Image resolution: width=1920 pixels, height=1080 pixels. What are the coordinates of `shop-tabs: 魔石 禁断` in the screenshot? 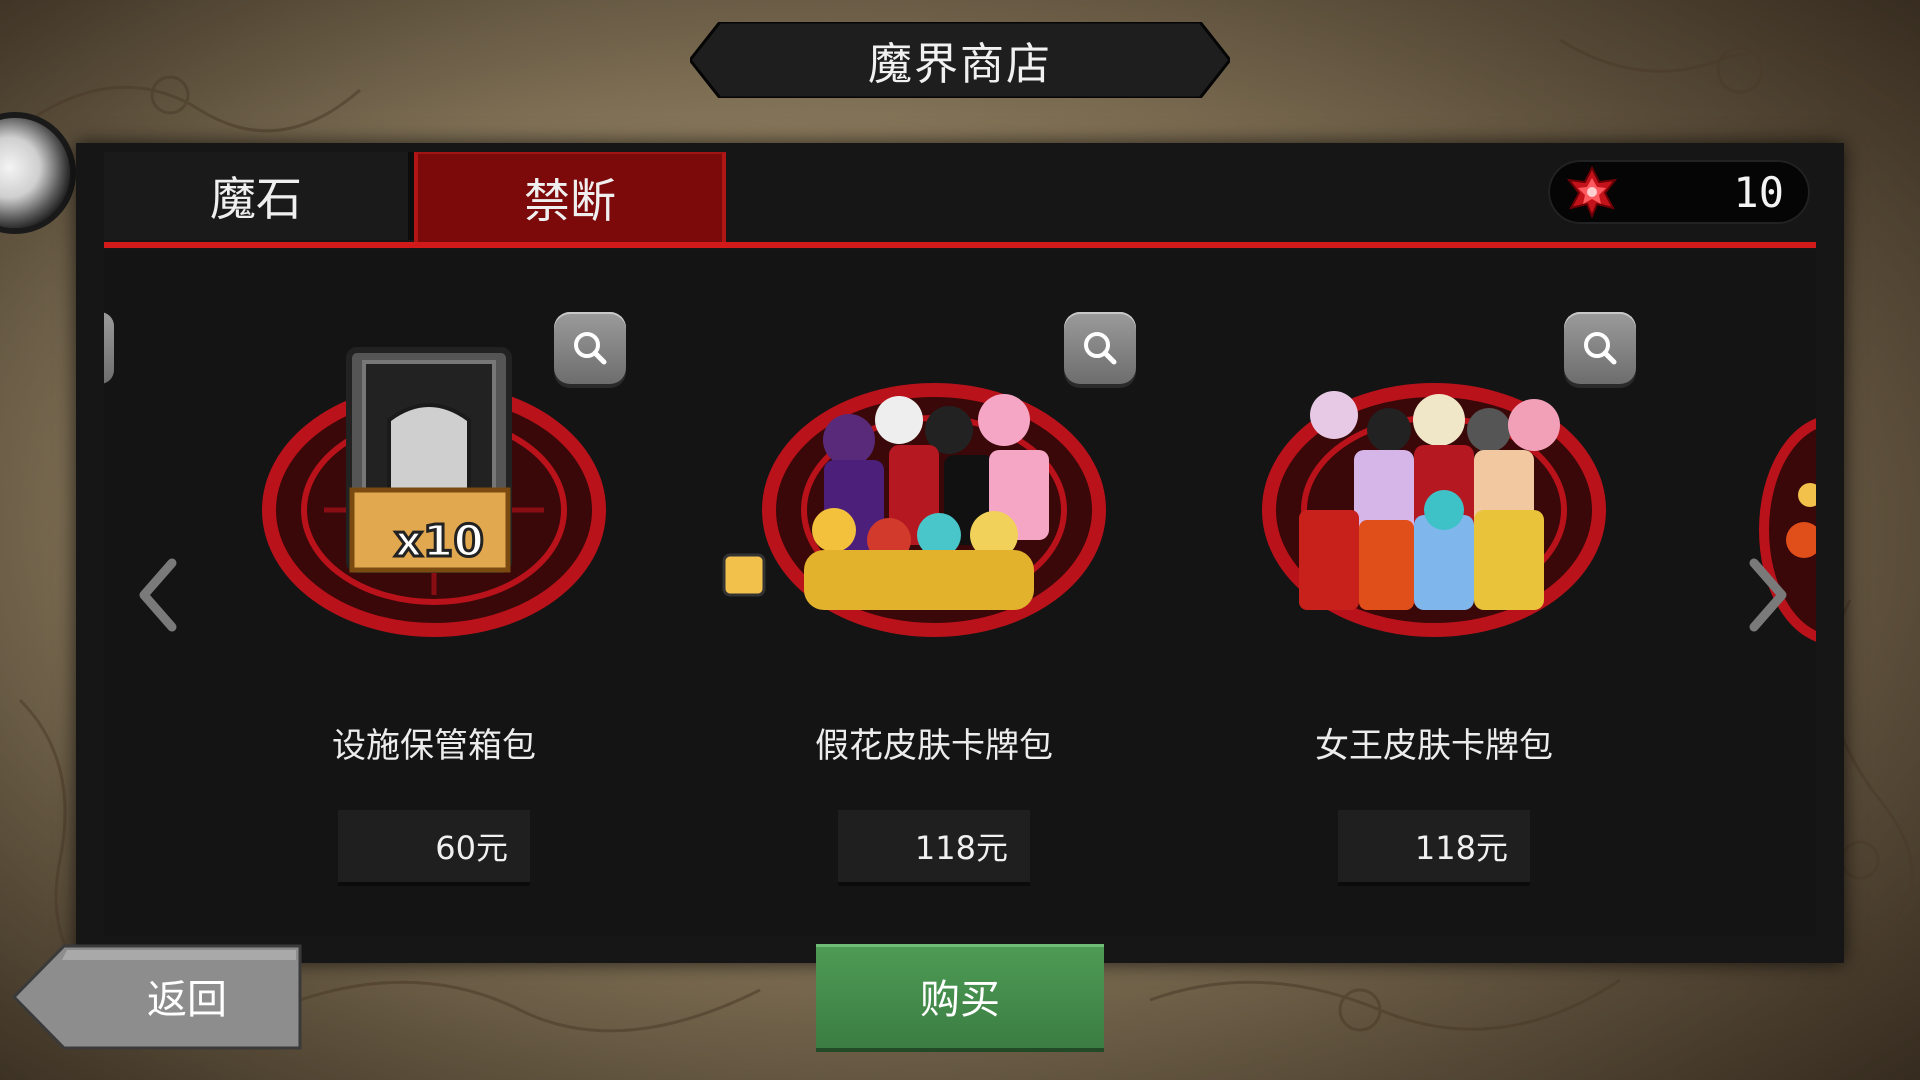 It's located at (415, 197).